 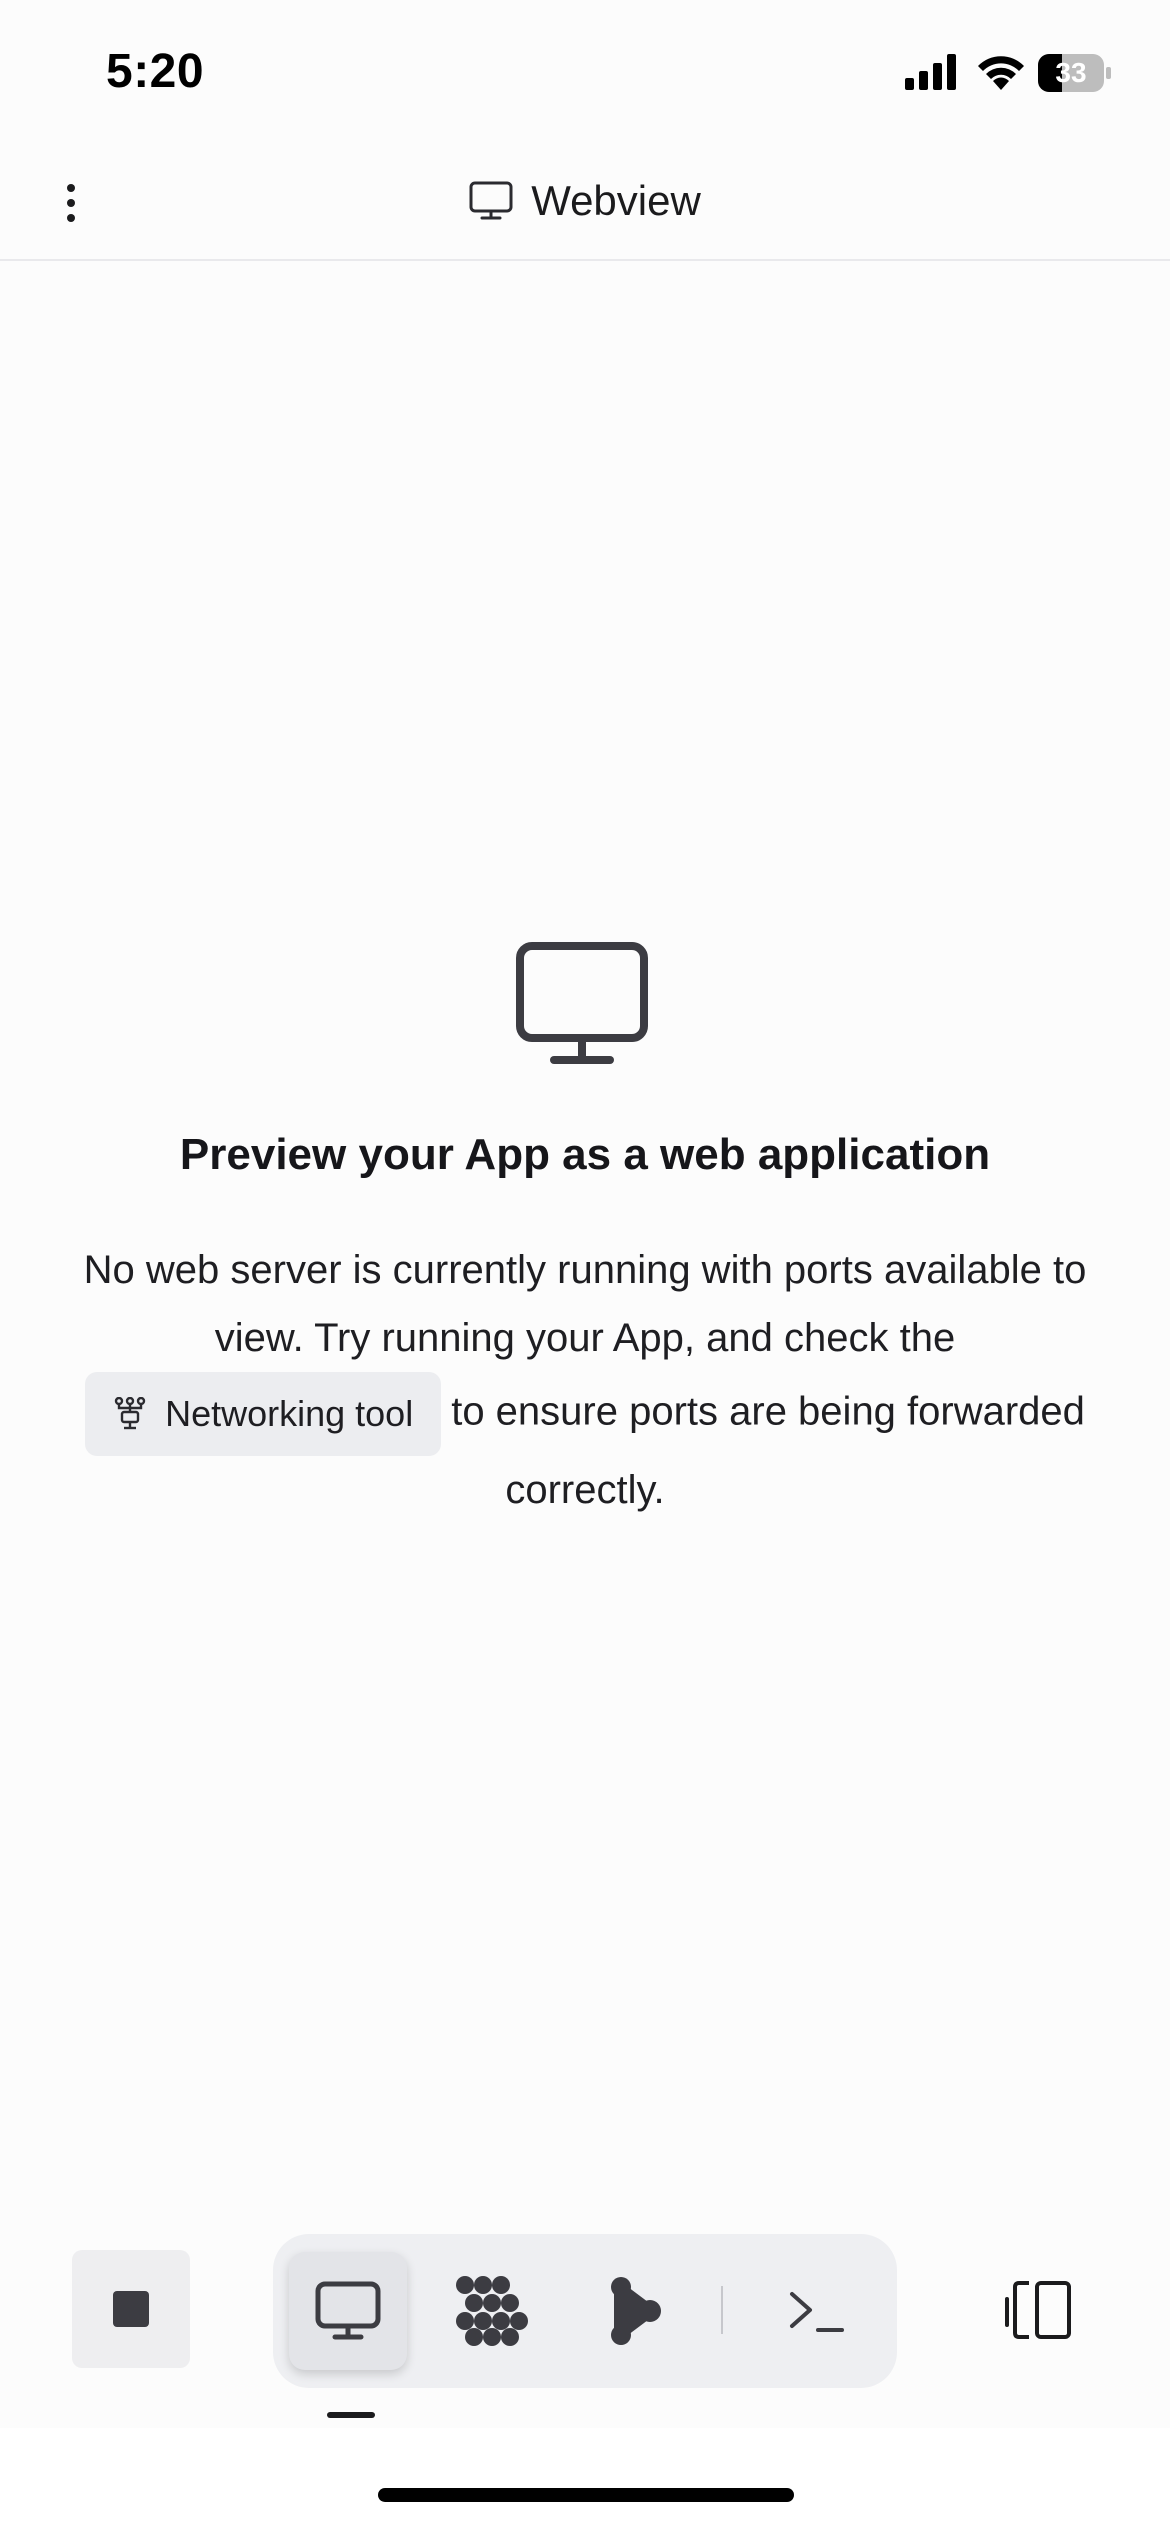 I want to click on battery-icon: 33, so click(x=1075, y=73).